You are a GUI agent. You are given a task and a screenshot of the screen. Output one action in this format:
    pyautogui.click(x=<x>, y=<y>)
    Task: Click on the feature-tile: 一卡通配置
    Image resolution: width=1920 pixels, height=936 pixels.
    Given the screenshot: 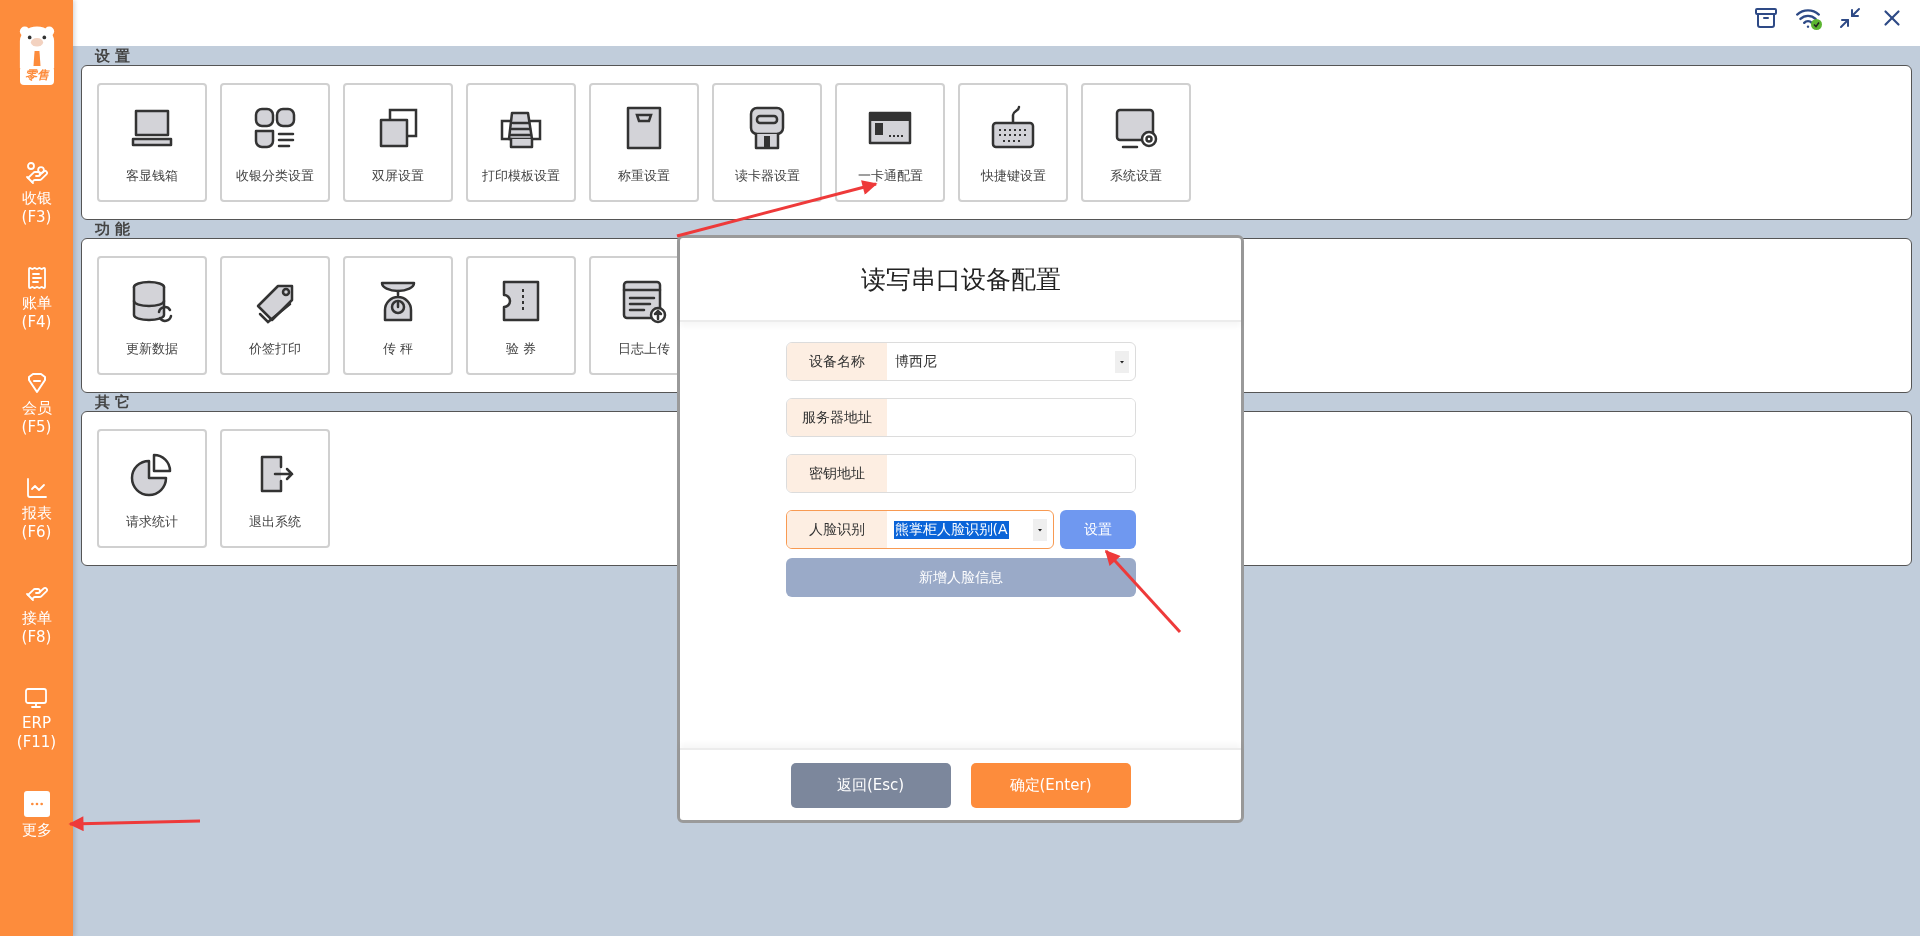 What is the action you would take?
    pyautogui.click(x=890, y=142)
    